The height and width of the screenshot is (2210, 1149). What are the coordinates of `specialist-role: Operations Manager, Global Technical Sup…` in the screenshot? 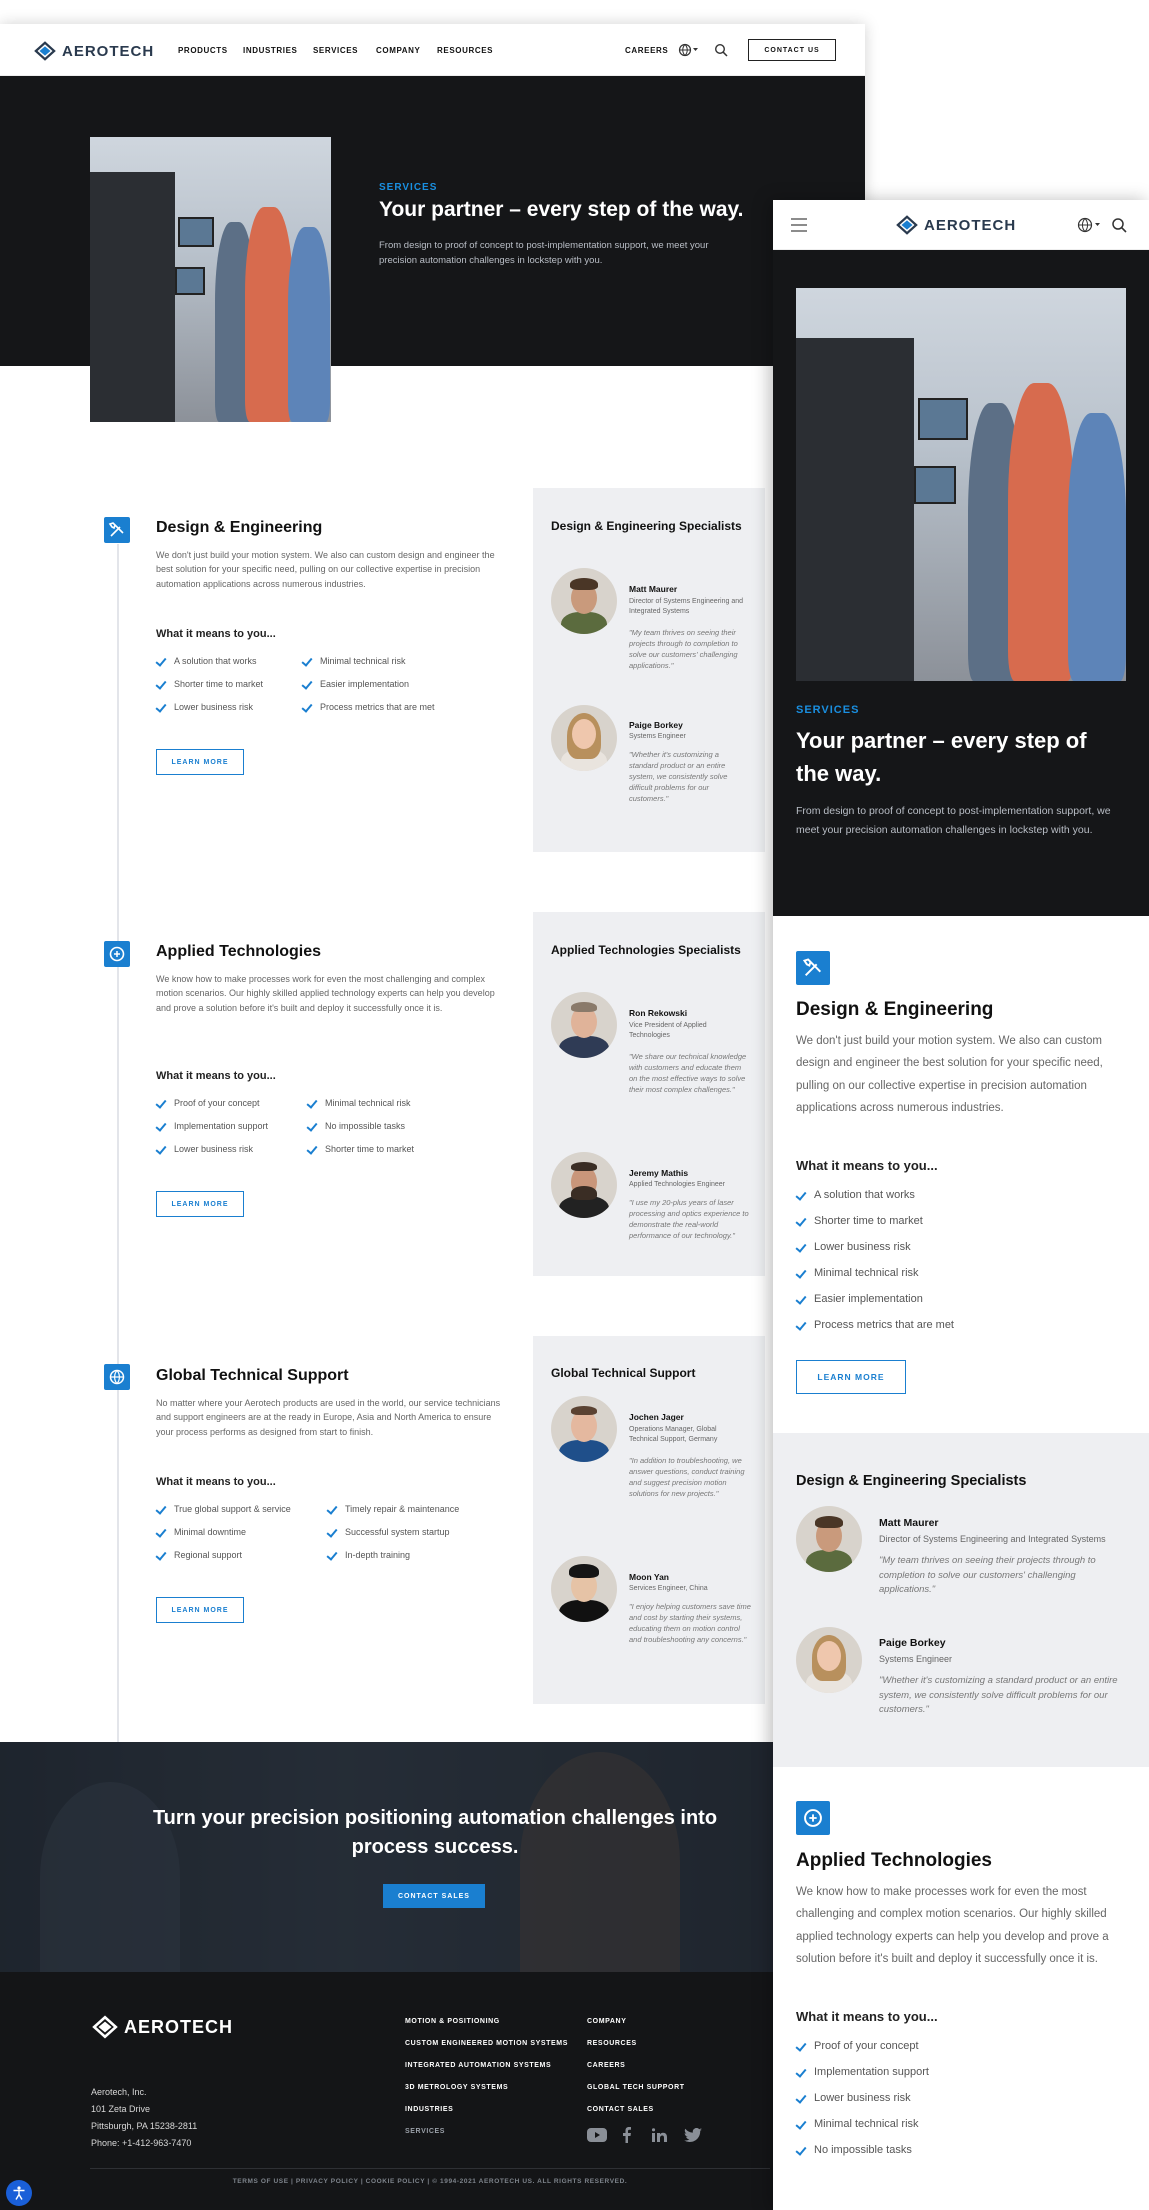 It's located at (673, 1435).